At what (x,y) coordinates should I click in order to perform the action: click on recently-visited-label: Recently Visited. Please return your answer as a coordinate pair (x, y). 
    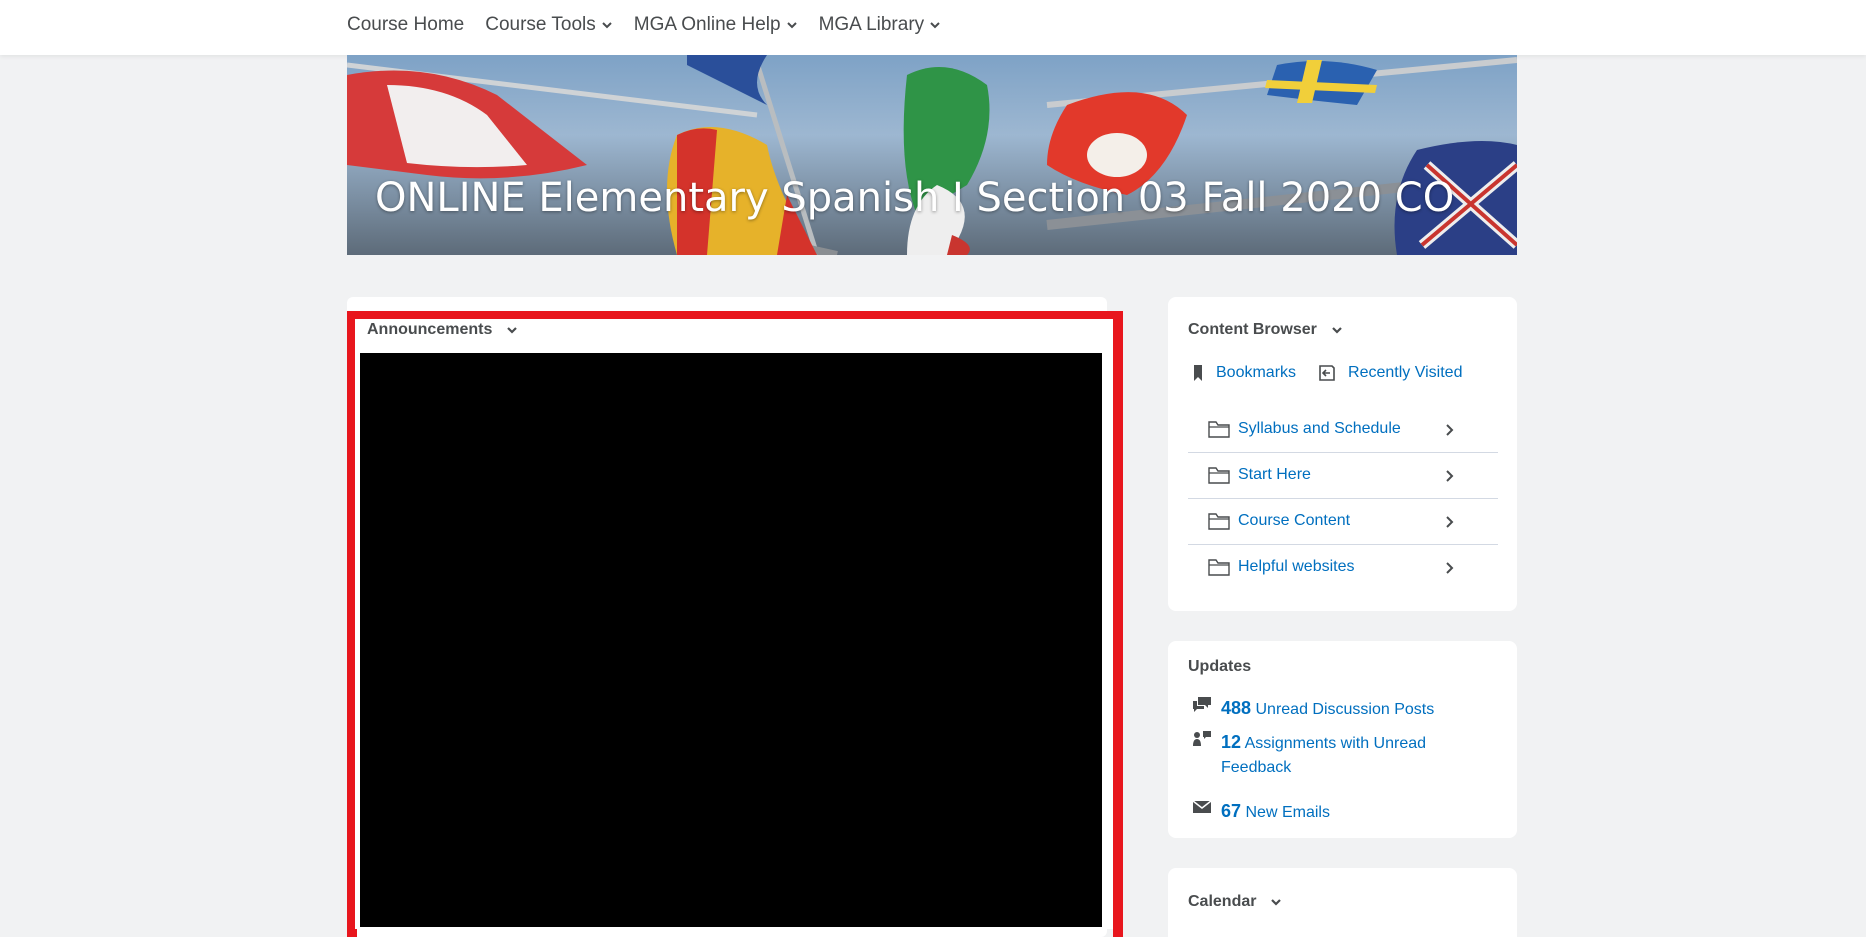
    Looking at the image, I should click on (1405, 372).